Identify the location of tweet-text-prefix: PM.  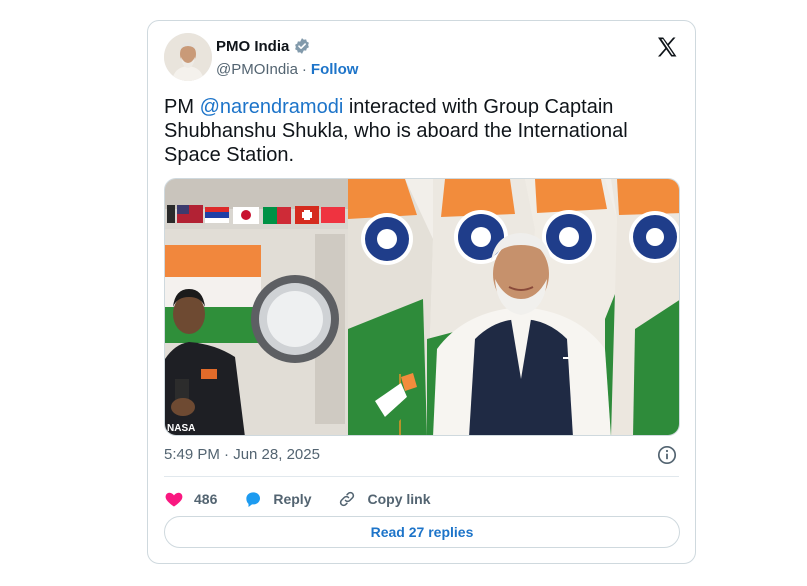
(182, 107).